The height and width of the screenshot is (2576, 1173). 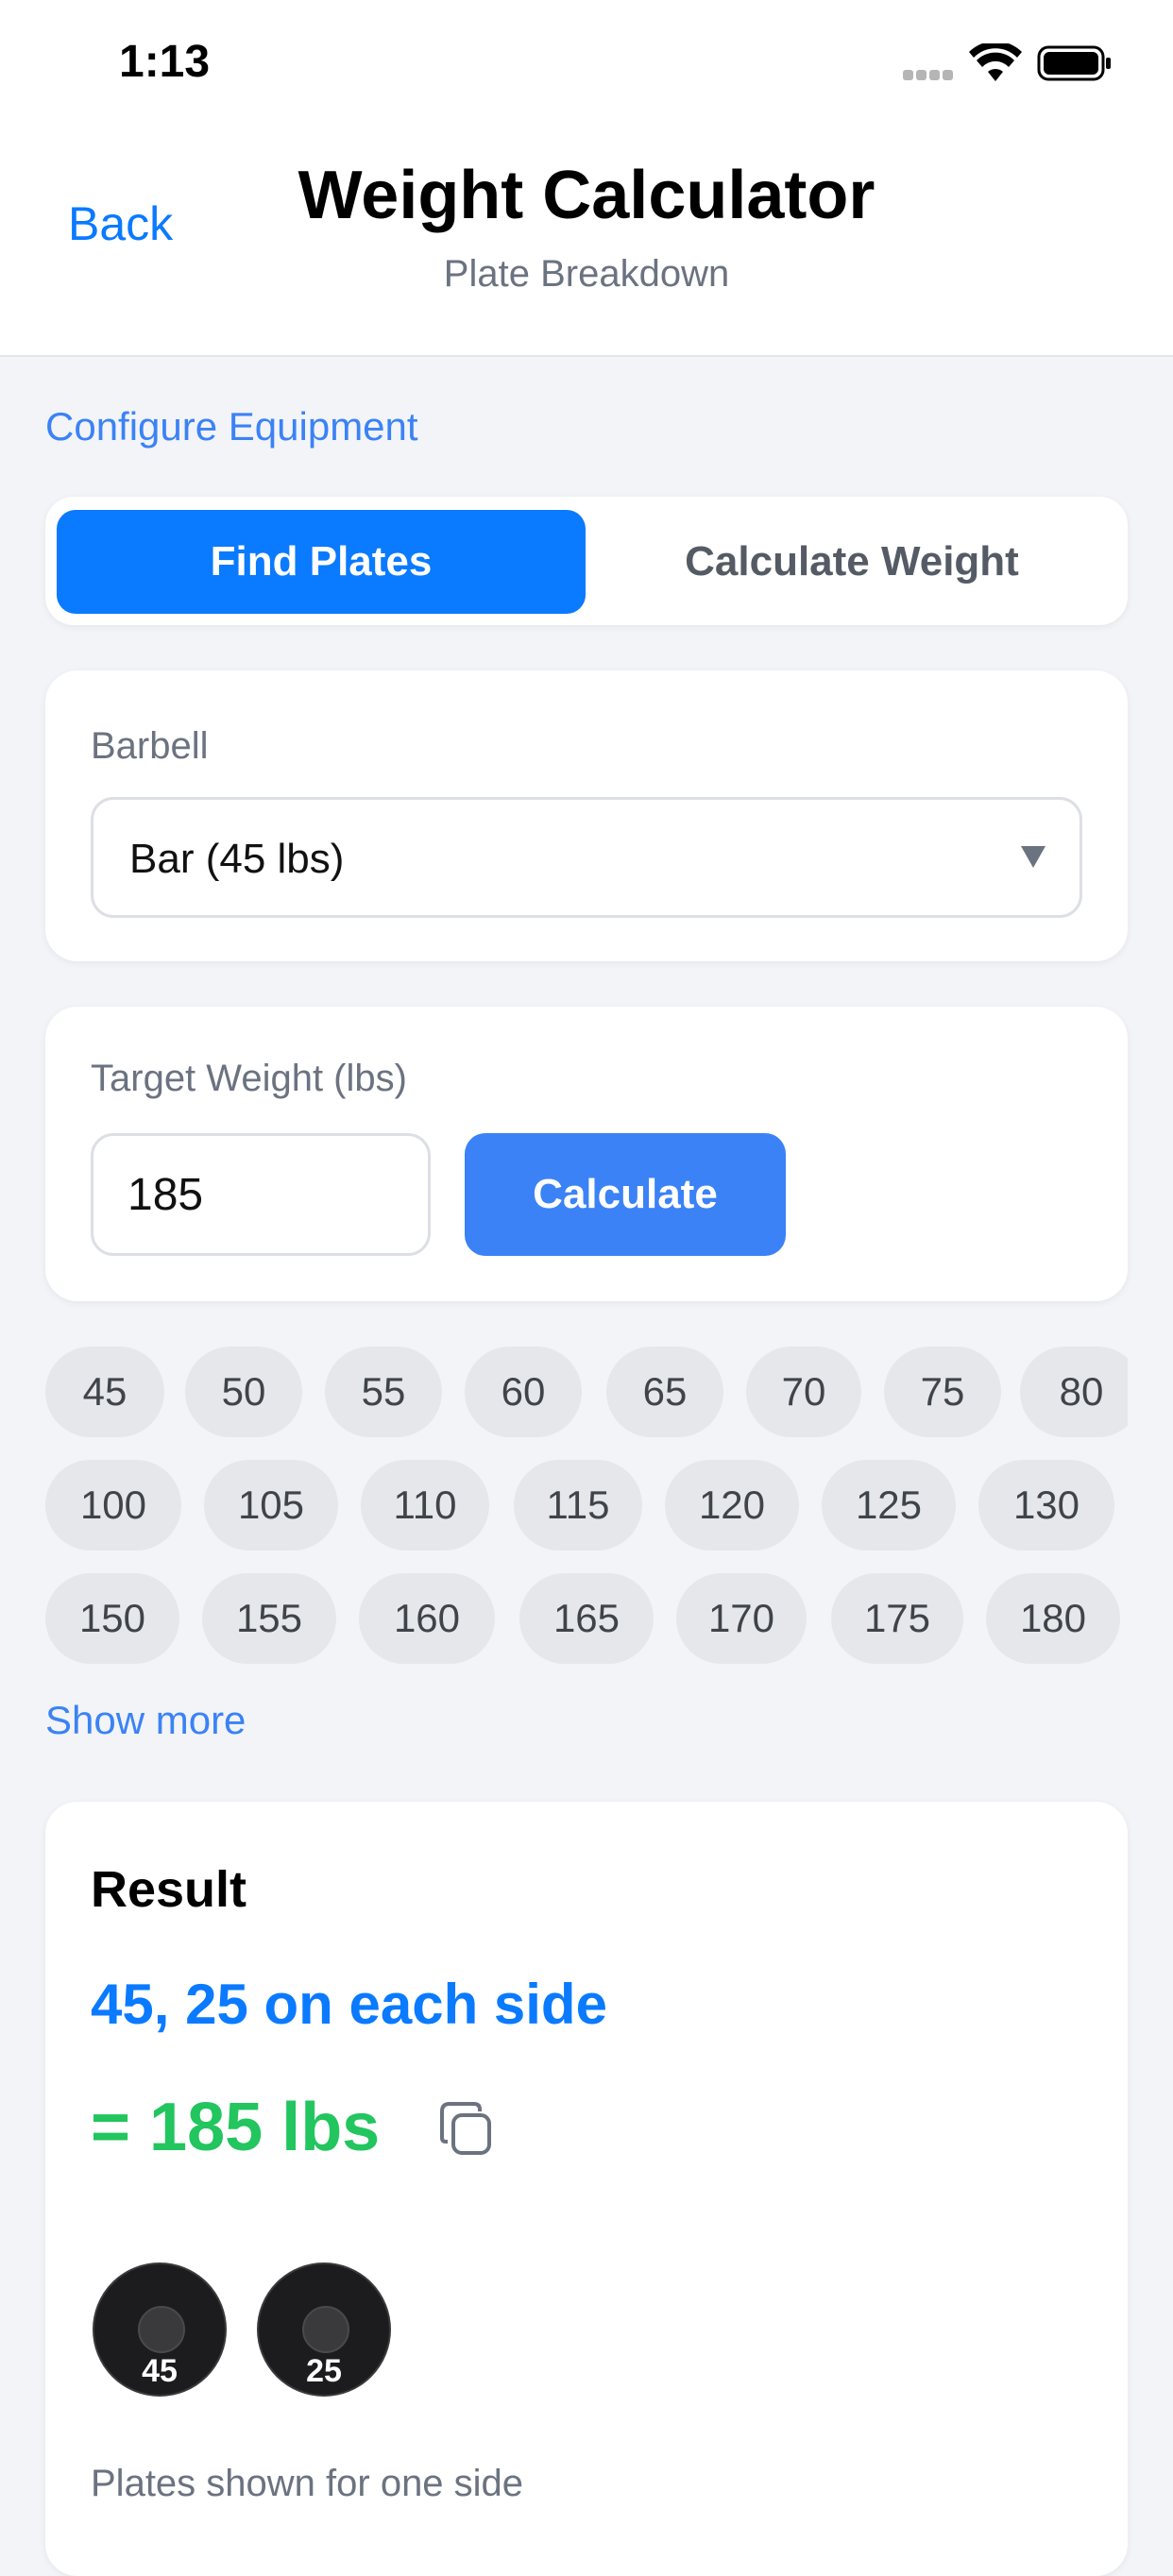 I want to click on target-weight-card: Target Weight (lbs) Calculate, so click(x=586, y=1154).